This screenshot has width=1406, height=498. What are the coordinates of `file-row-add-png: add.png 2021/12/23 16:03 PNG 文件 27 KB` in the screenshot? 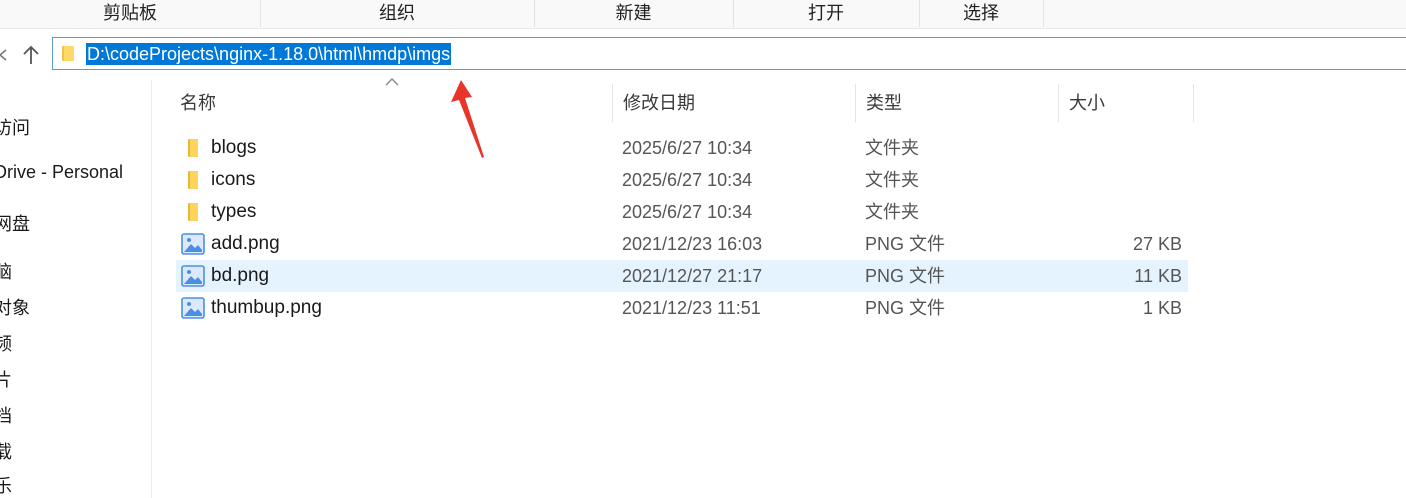 It's located at (682, 244).